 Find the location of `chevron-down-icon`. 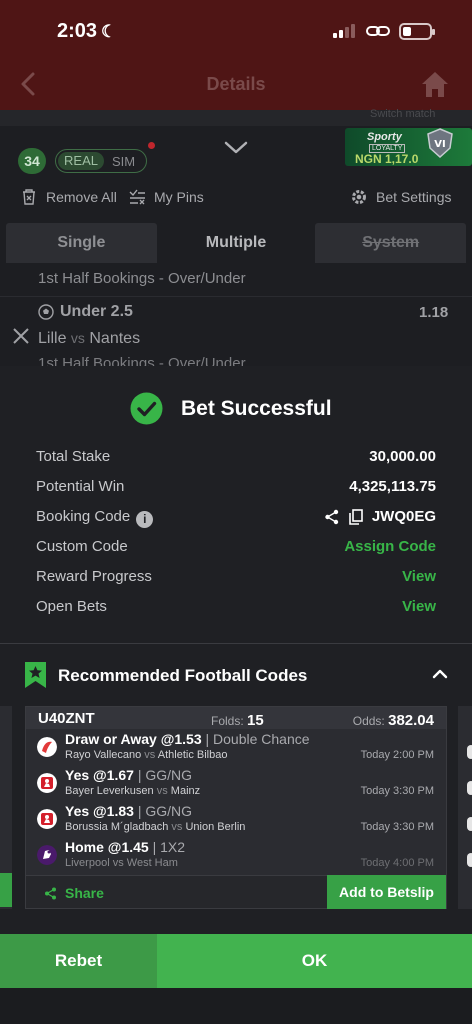

chevron-down-icon is located at coordinates (236, 148).